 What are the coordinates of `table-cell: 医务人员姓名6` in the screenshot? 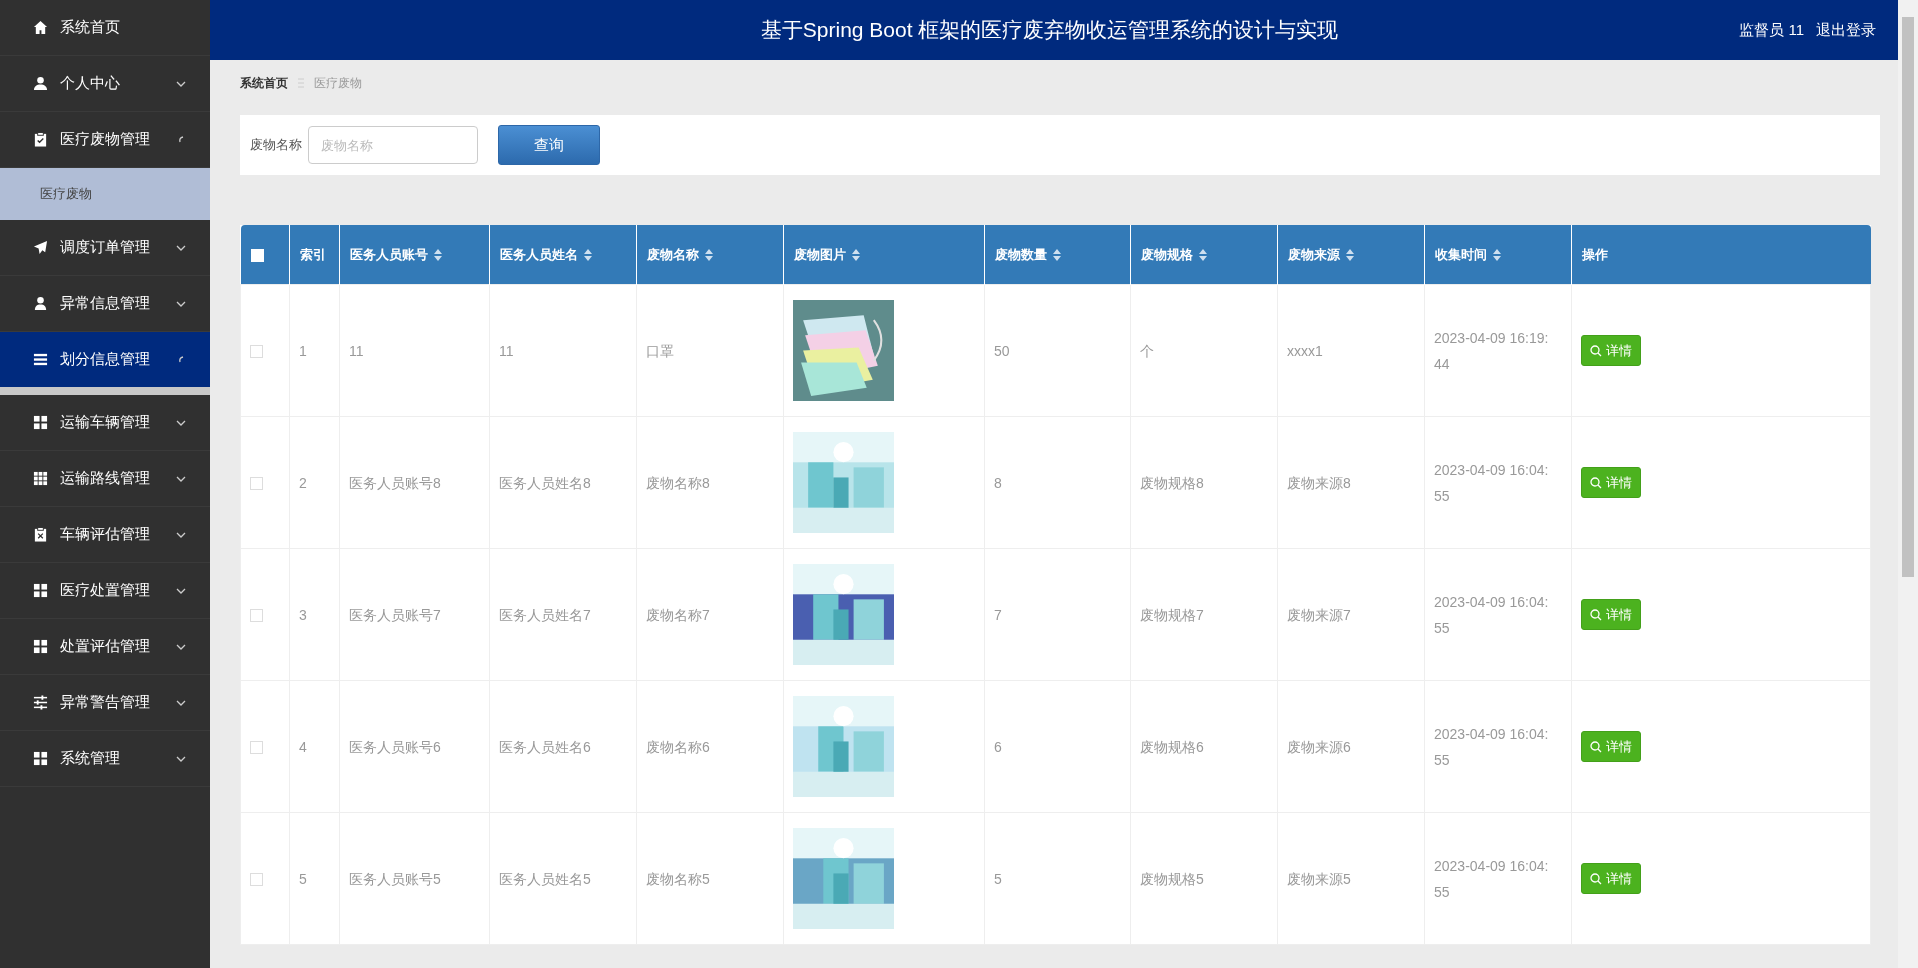 It's located at (563, 746).